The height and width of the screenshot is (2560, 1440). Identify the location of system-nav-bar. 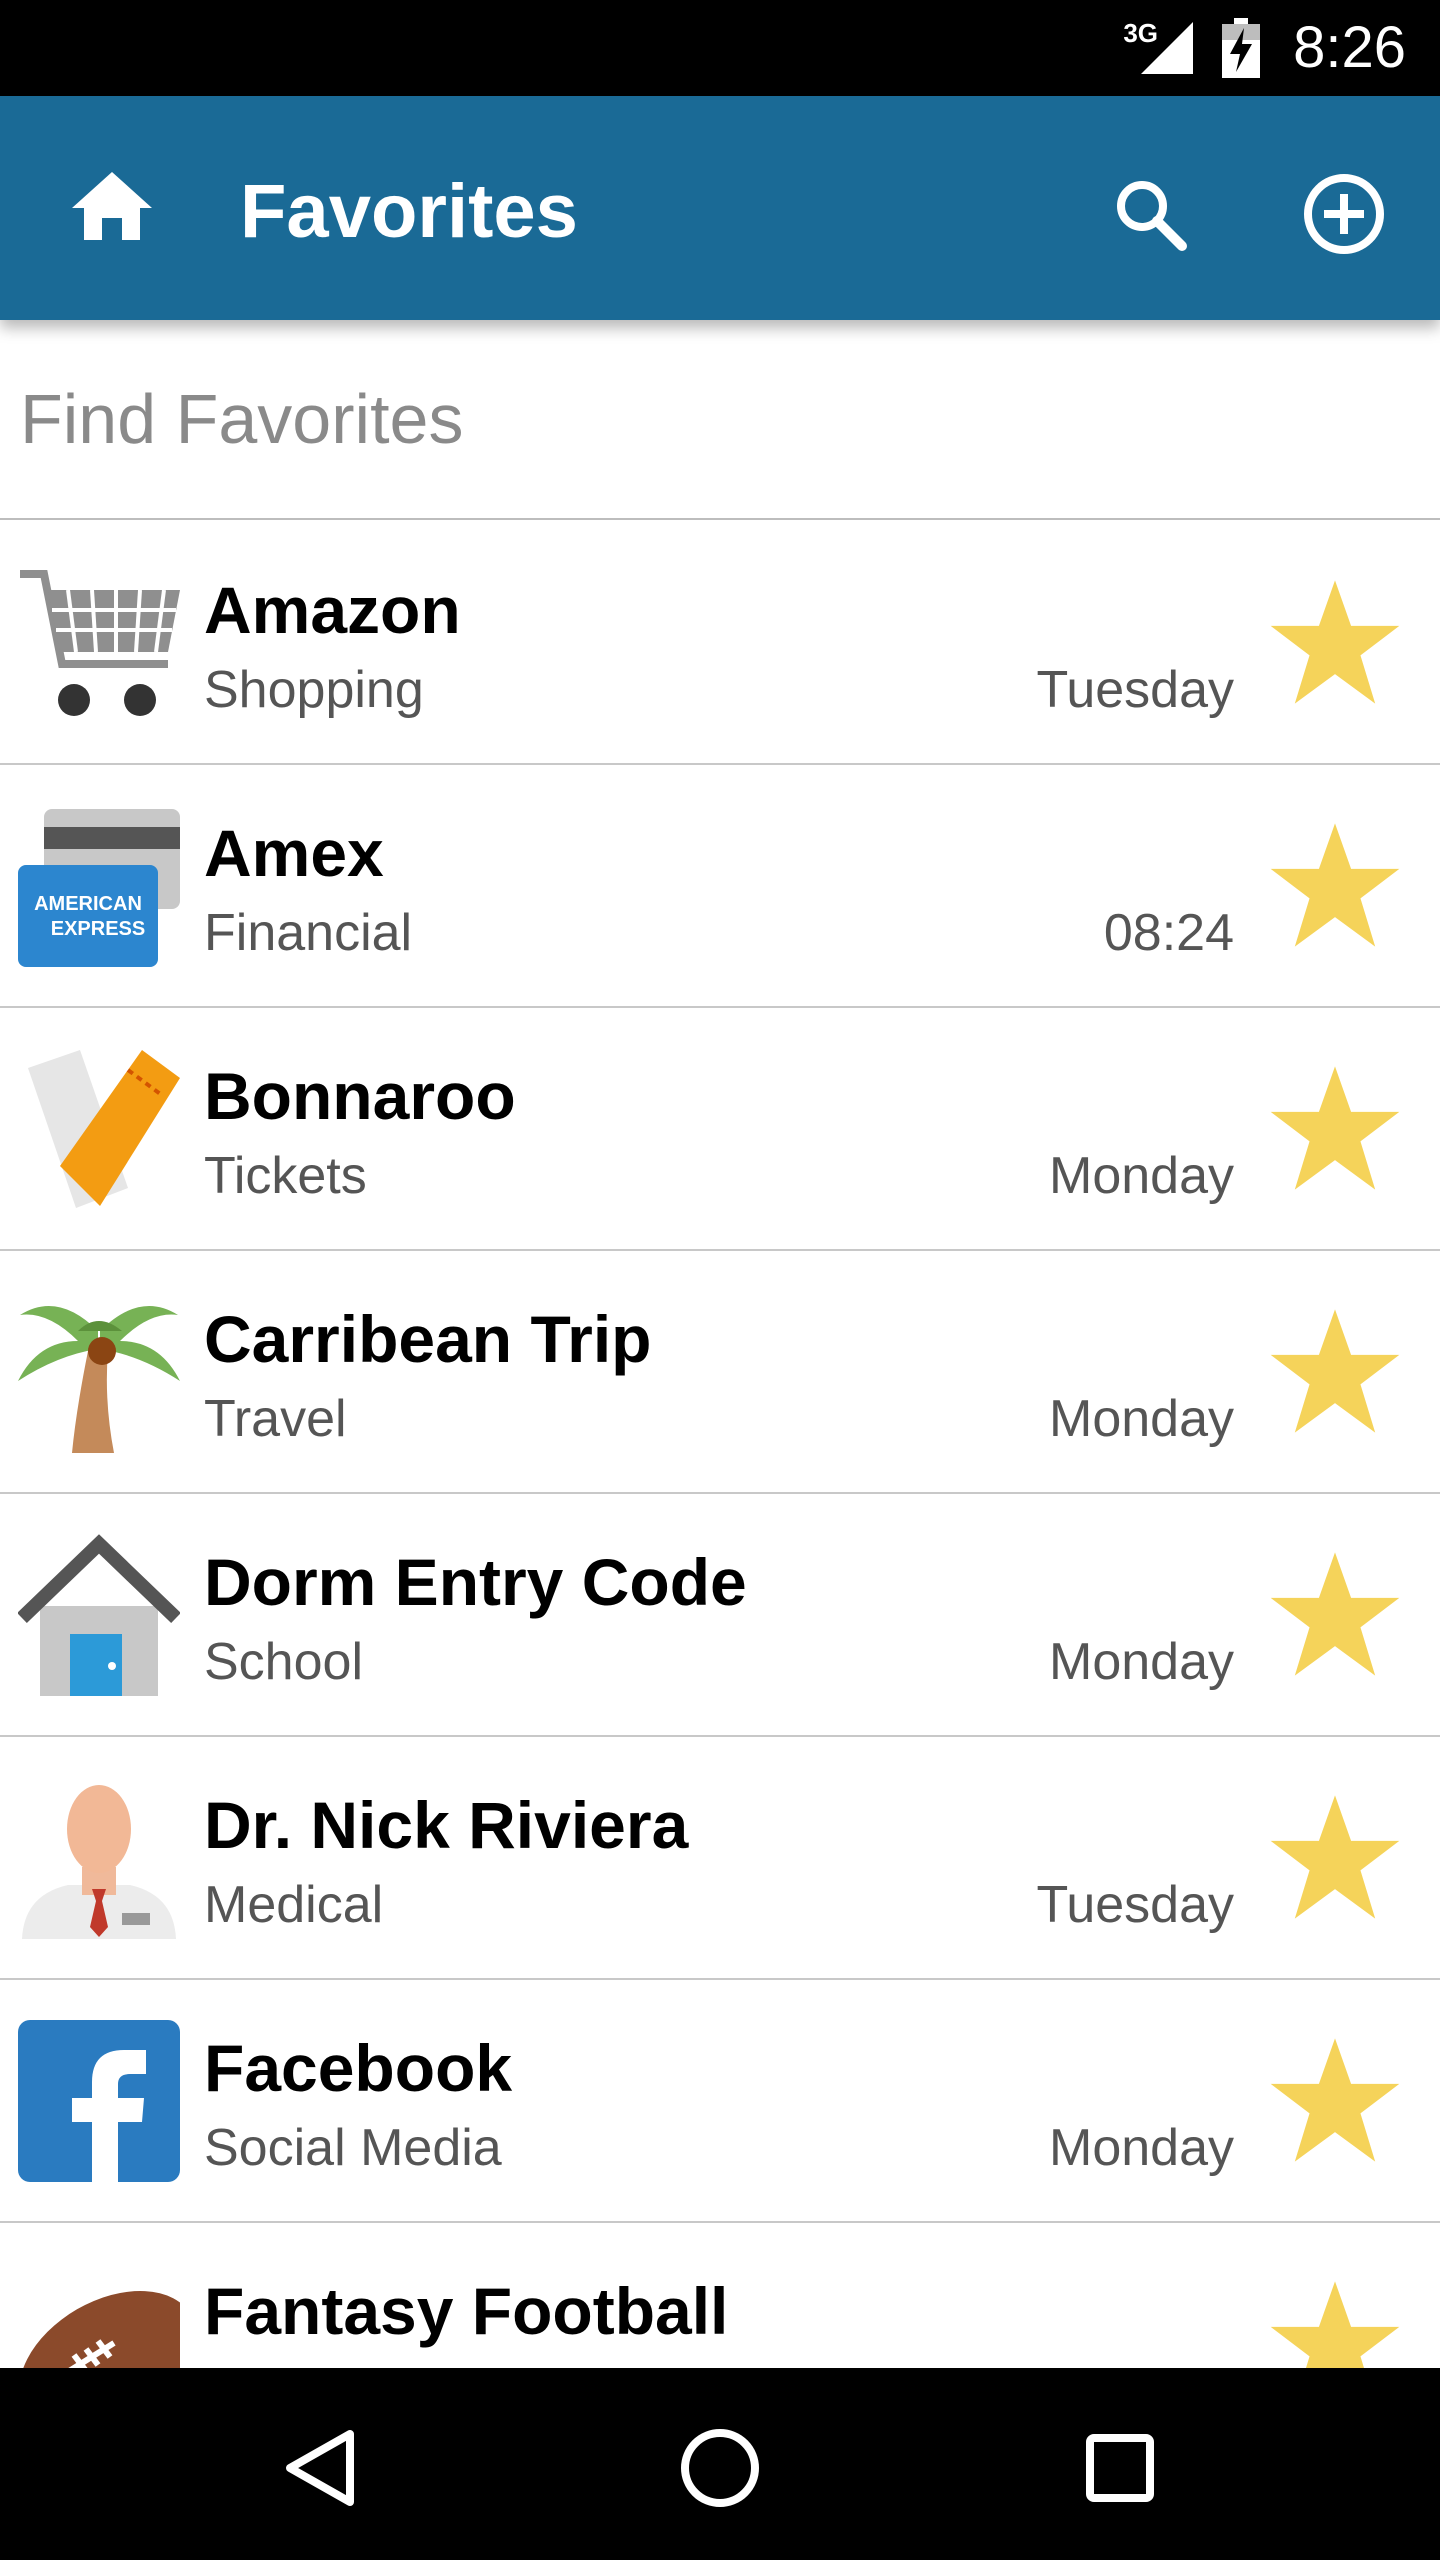
(720, 2464).